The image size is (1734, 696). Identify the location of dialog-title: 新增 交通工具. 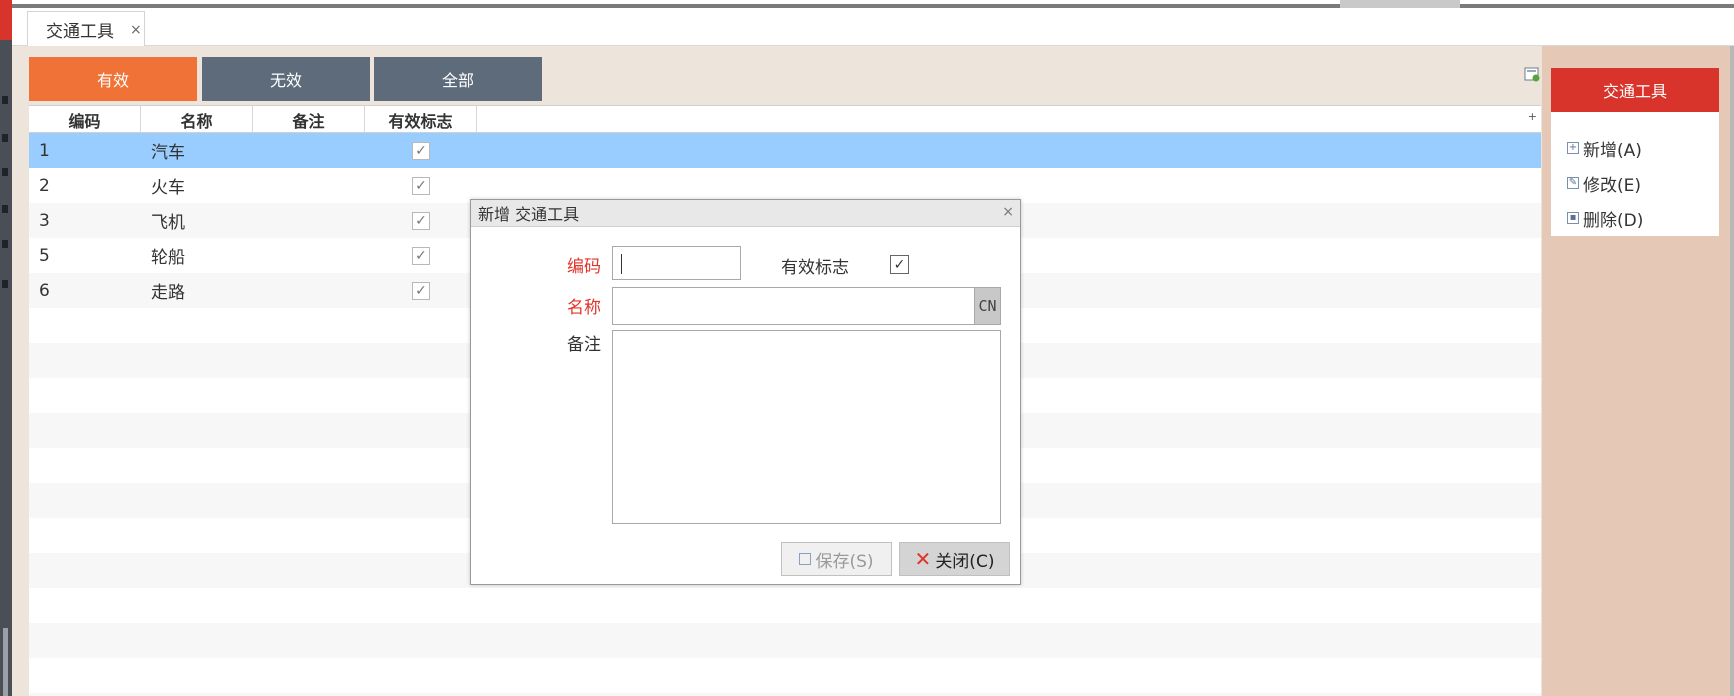
(529, 214).